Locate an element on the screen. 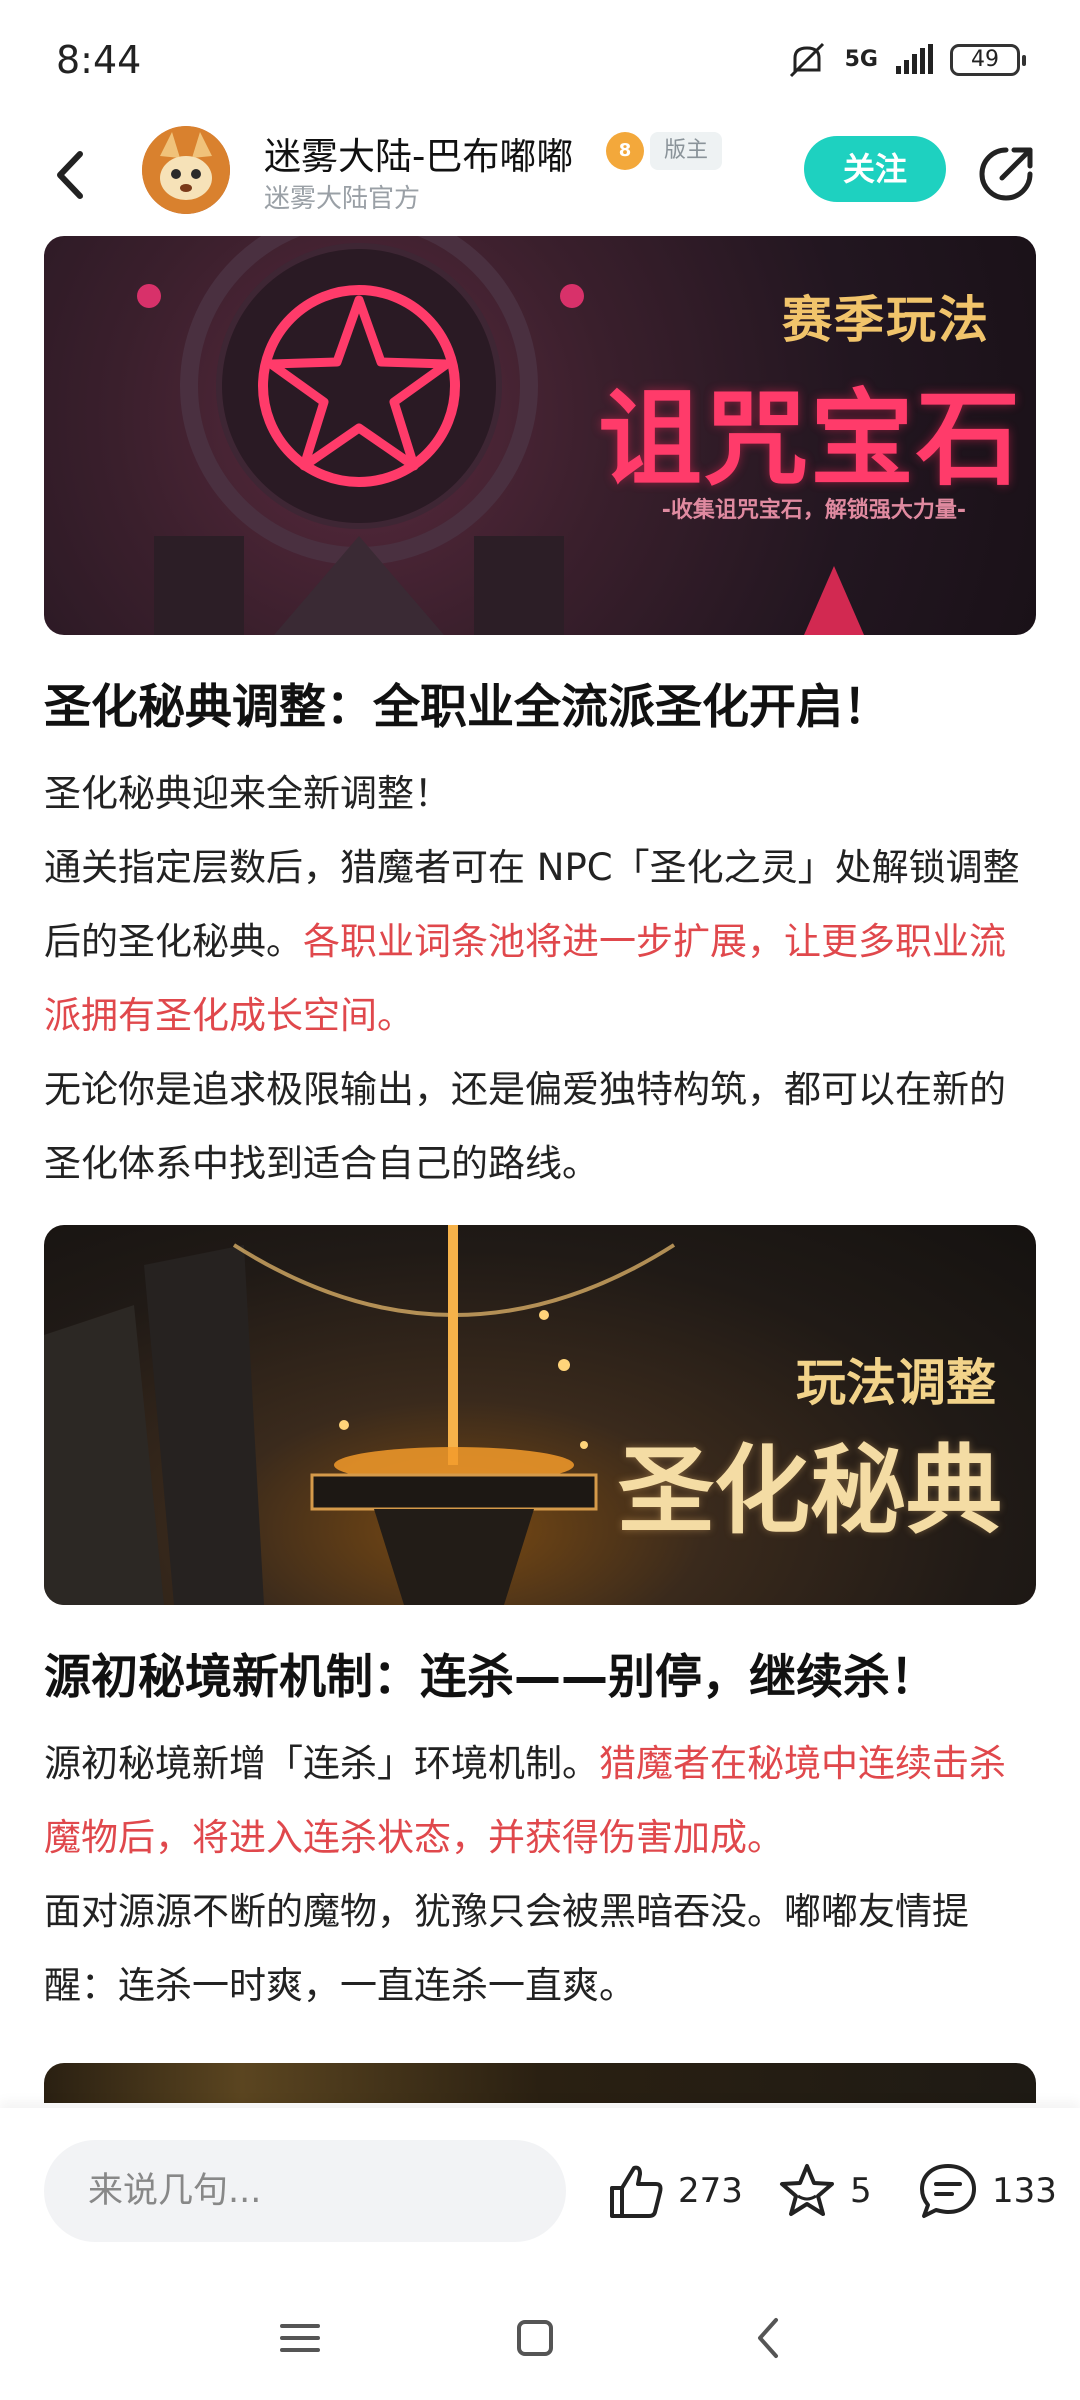 The height and width of the screenshot is (2400, 1080). star-icon is located at coordinates (807, 2190).